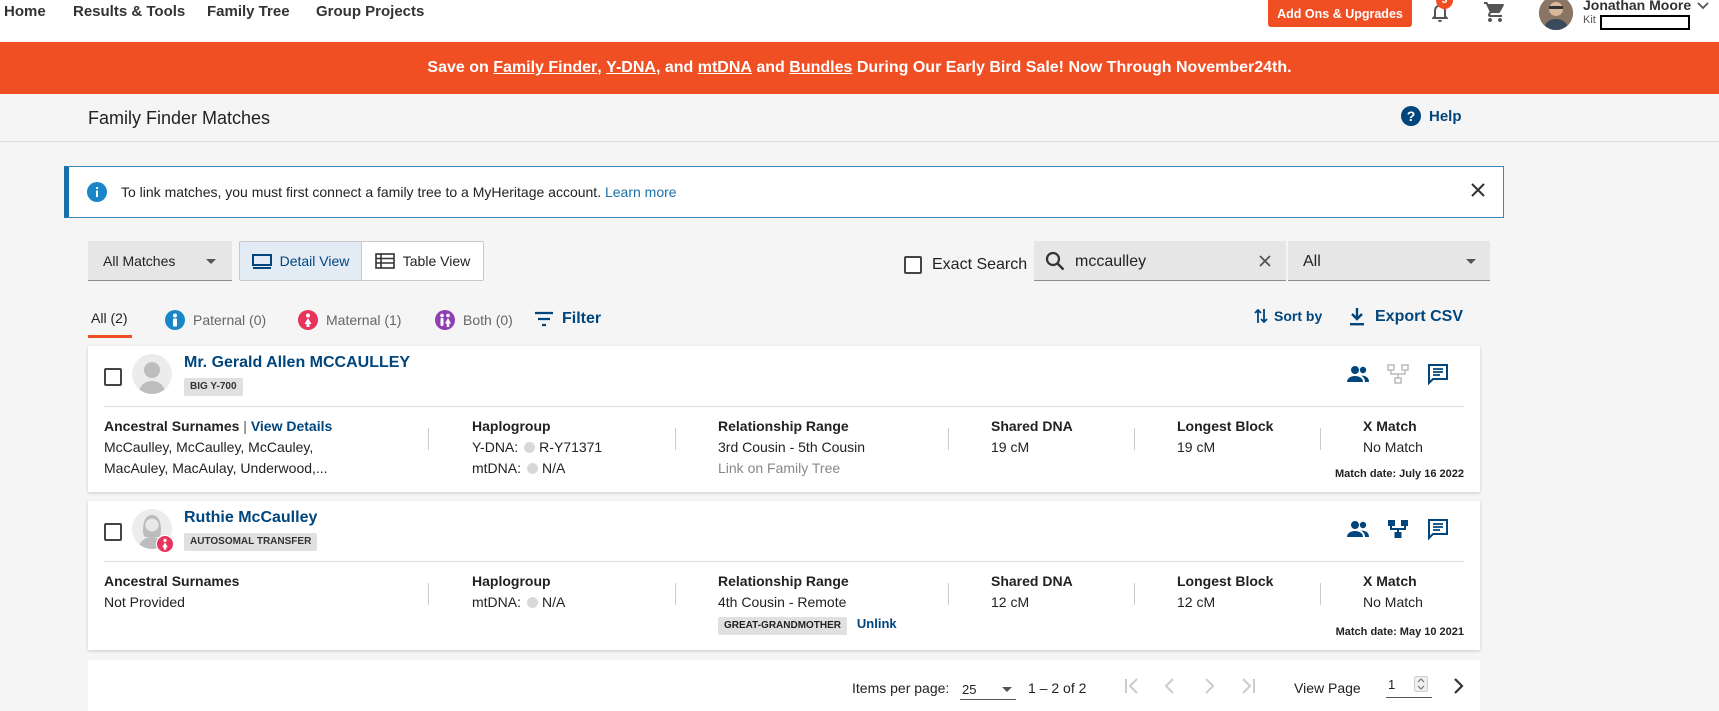 Image resolution: width=1719 pixels, height=711 pixels. Describe the element at coordinates (171, 592) in the screenshot. I see `surnames-column: Ancestral Surnames Not Provided` at that location.